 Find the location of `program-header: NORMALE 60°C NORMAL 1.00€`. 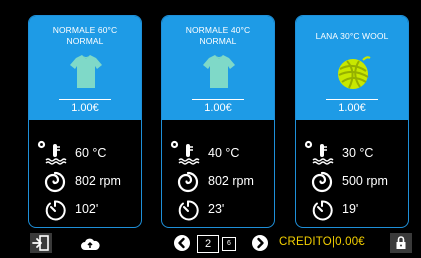

program-header: NORMALE 60°C NORMAL 1.00€ is located at coordinates (85, 68).